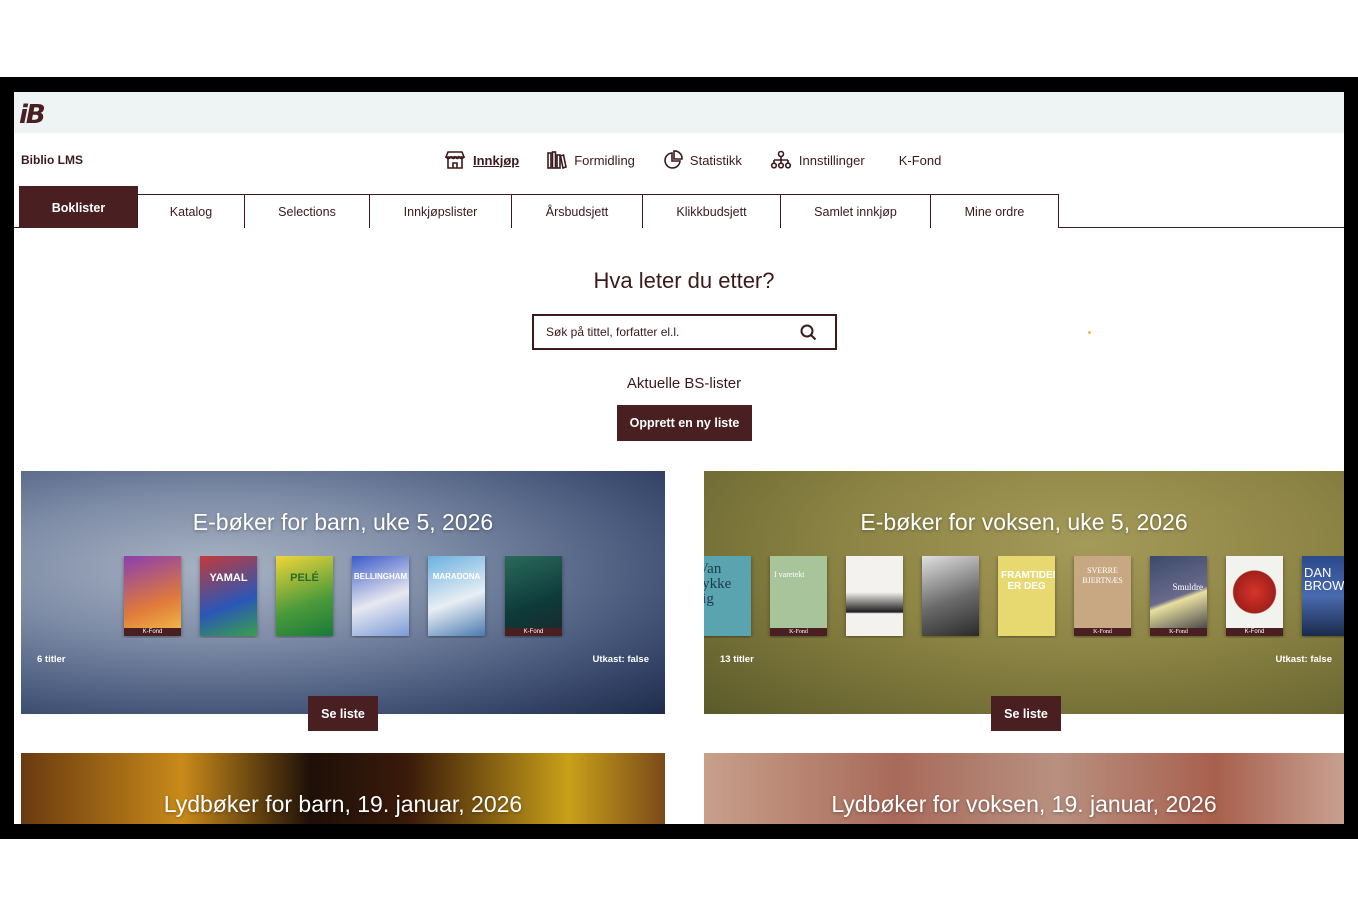  I want to click on title-count: 6 titler, so click(51, 659).